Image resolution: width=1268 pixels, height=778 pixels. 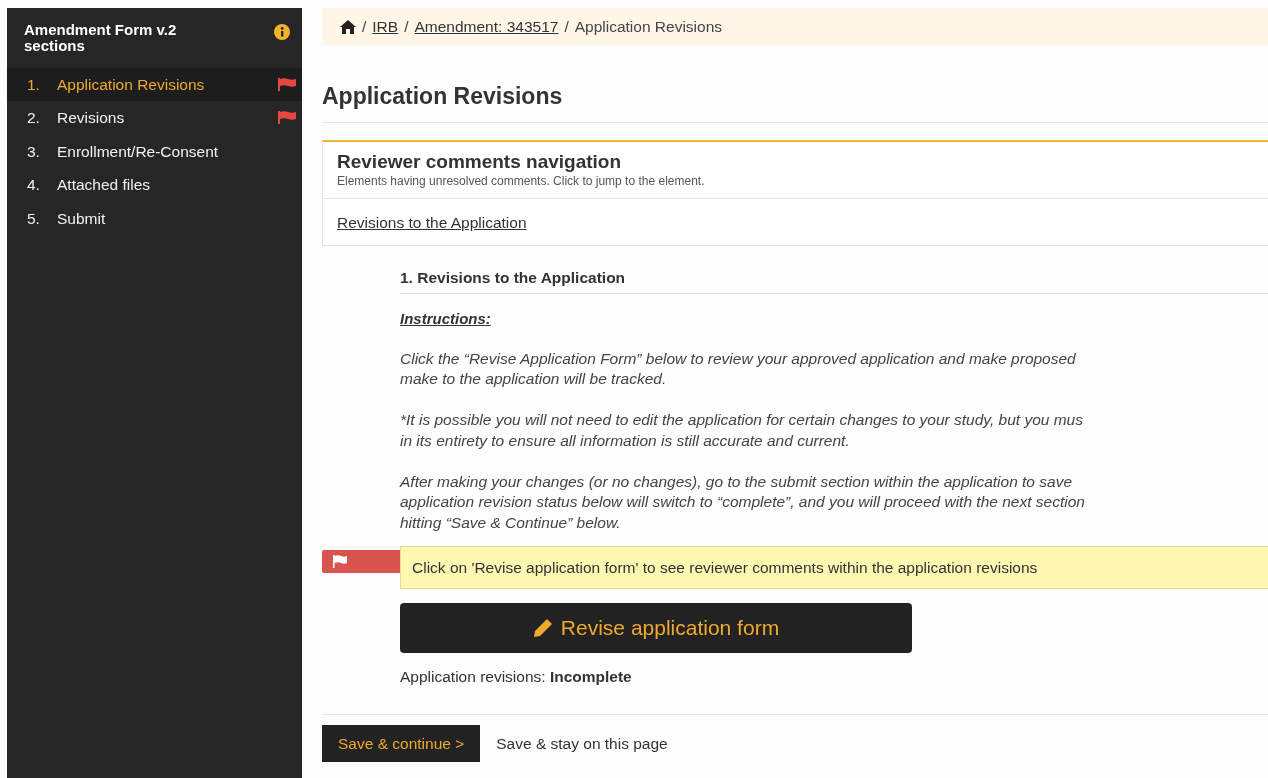 What do you see at coordinates (101, 38) in the screenshot?
I see `sidebar-title: Amendment Form v.2 sections` at bounding box center [101, 38].